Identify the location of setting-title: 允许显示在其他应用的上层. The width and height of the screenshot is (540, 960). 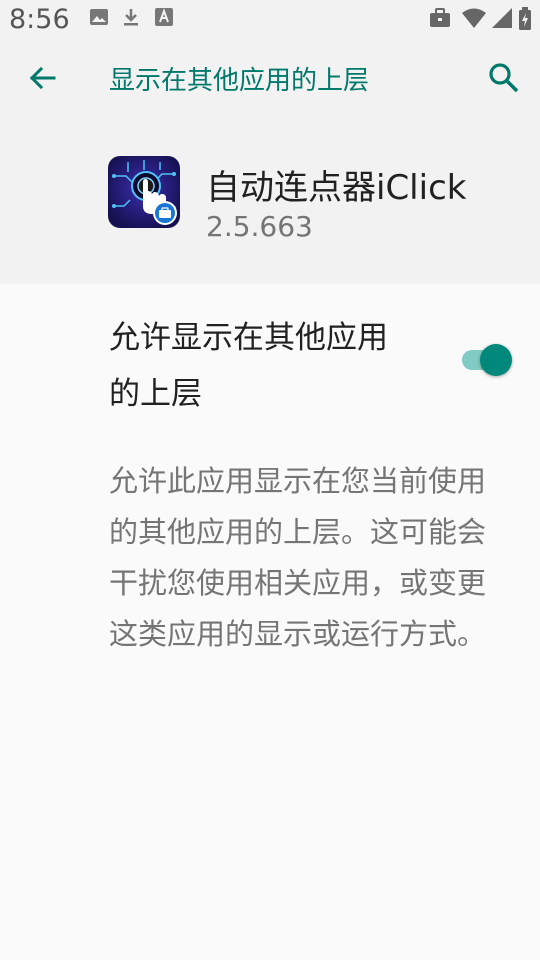
(248, 366).